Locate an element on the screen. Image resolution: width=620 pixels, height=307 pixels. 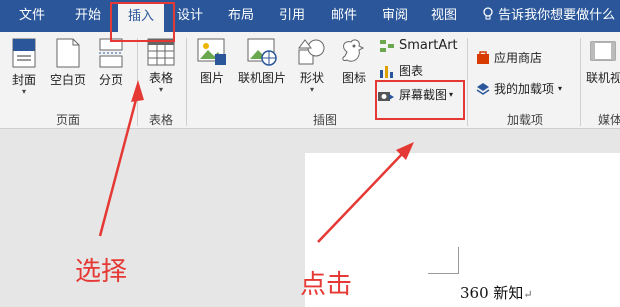
click-arrow is located at coordinates (365, 192).